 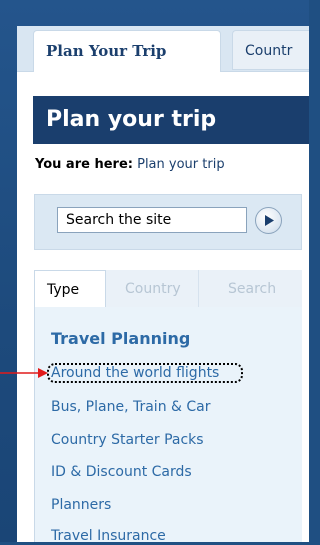 What do you see at coordinates (24, 373) in the screenshot?
I see `annotation-arrow-icon` at bounding box center [24, 373].